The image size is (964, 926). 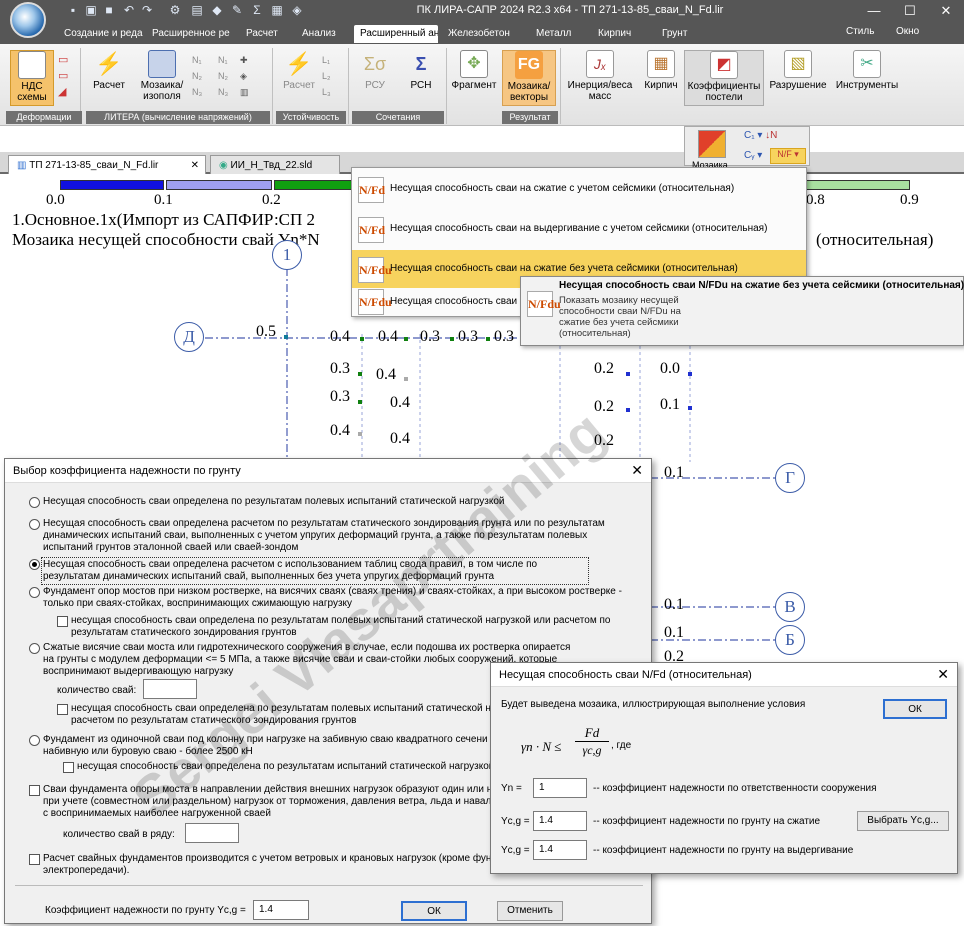 What do you see at coordinates (197, 10) in the screenshot?
I see `print-icon: ▤` at bounding box center [197, 10].